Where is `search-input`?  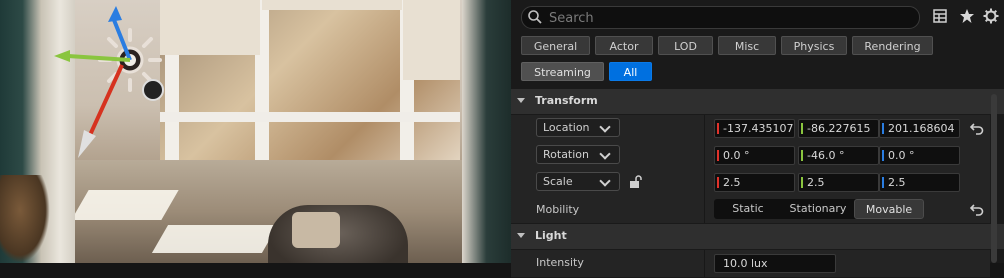 search-input is located at coordinates (729, 18).